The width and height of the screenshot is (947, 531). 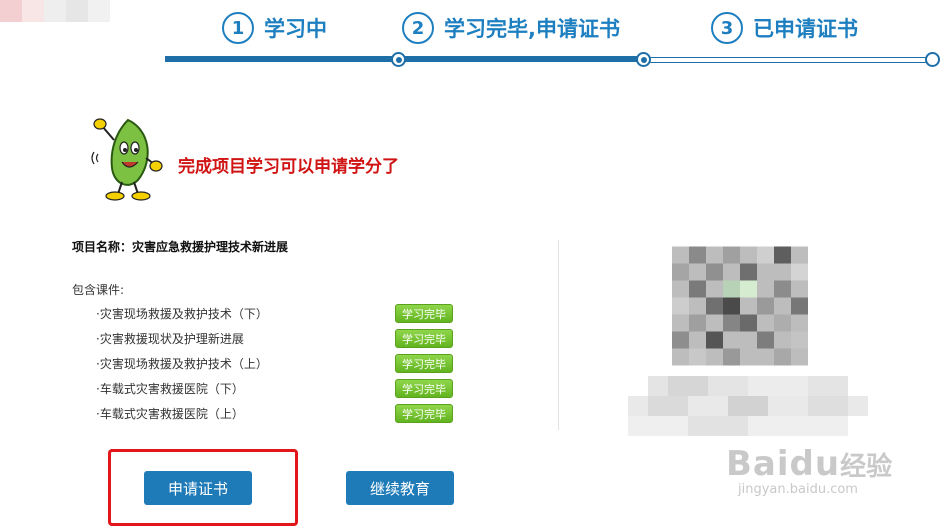 I want to click on step-2-label: 学习完毕,申请证书, so click(x=532, y=29).